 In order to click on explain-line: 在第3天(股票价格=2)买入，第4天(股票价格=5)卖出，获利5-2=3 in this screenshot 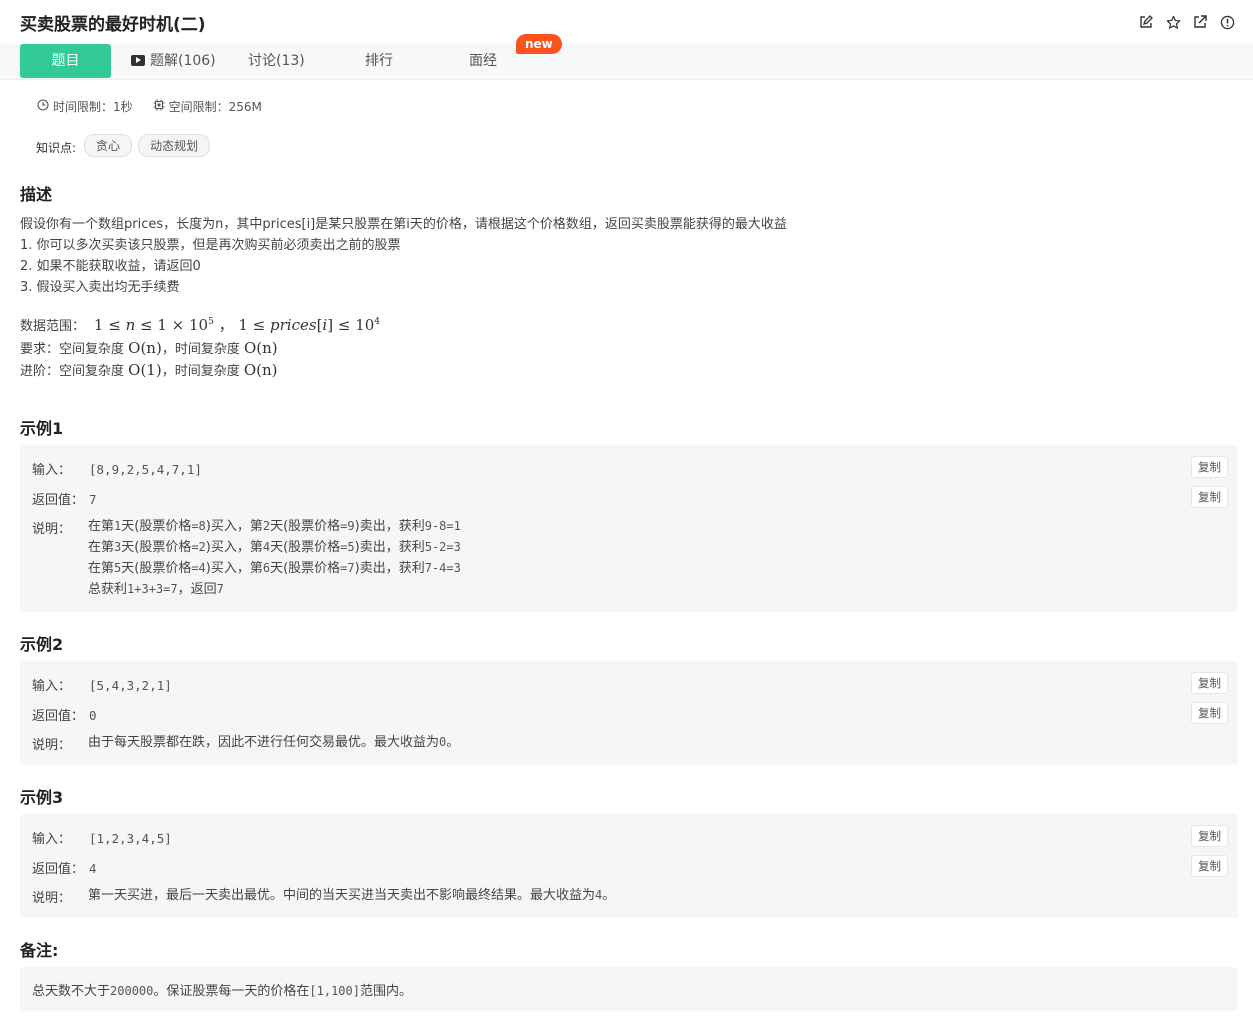, I will do `click(274, 547)`.